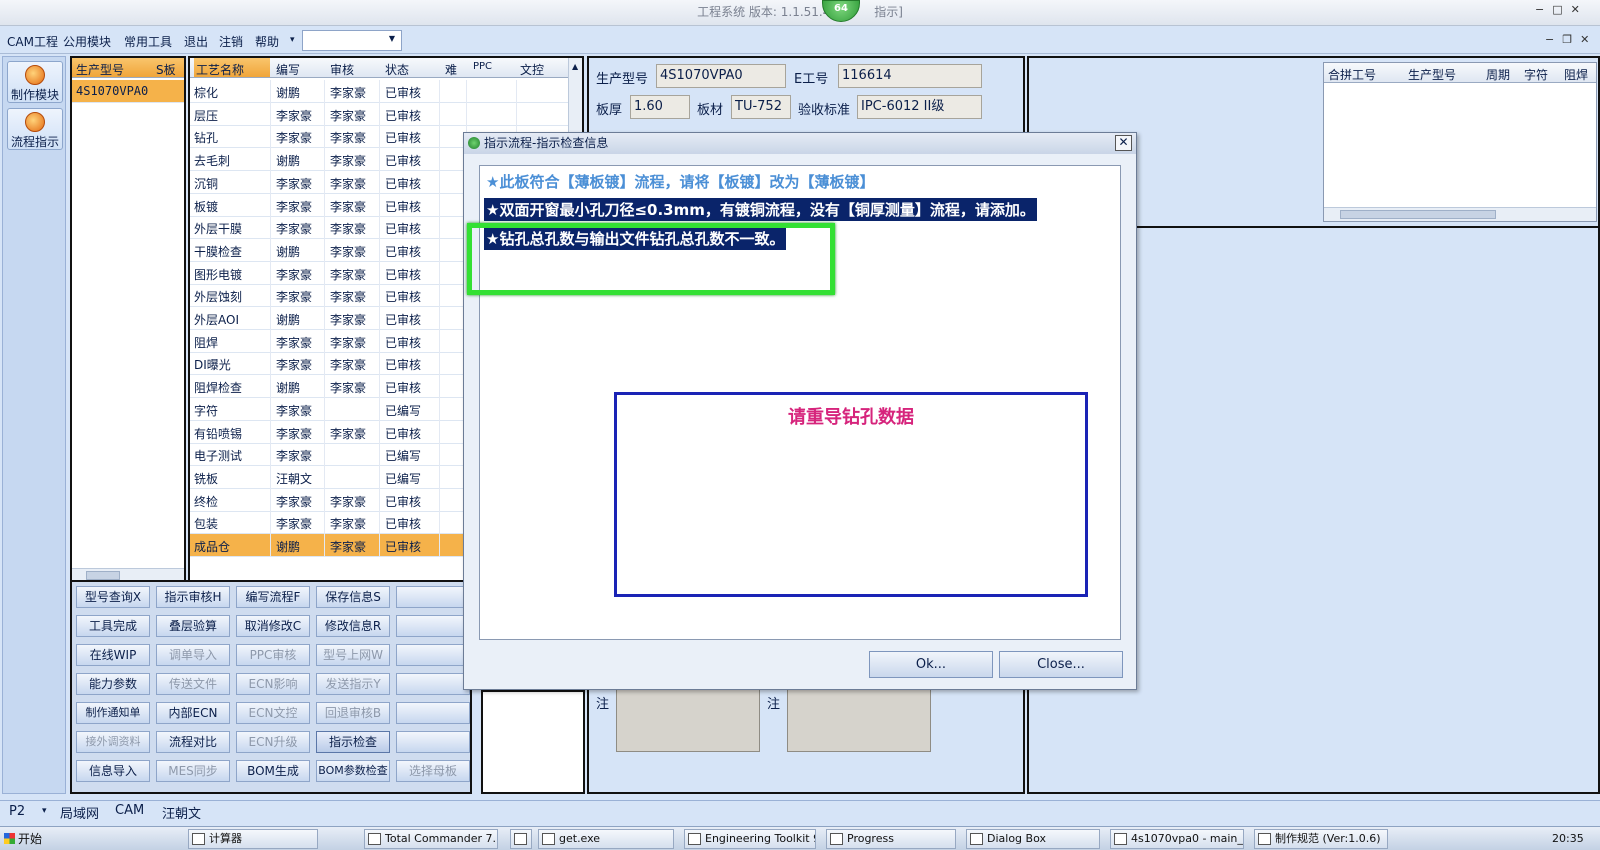  I want to click on action-button: 接外调资料, so click(113, 742).